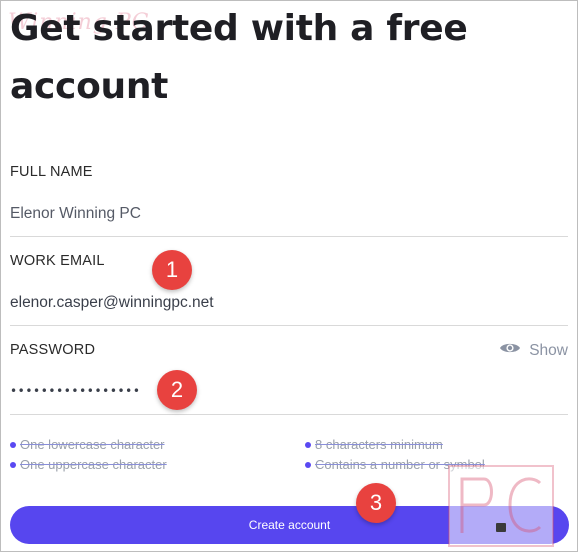 Image resolution: width=578 pixels, height=552 pixels. What do you see at coordinates (289, 325) in the screenshot?
I see `work-email-underline` at bounding box center [289, 325].